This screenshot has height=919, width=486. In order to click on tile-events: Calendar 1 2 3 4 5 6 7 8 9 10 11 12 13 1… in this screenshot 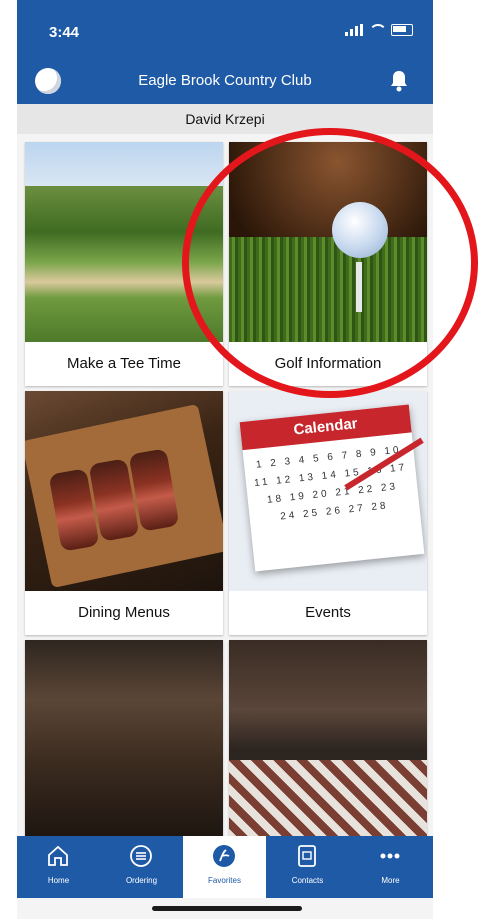, I will do `click(328, 513)`.